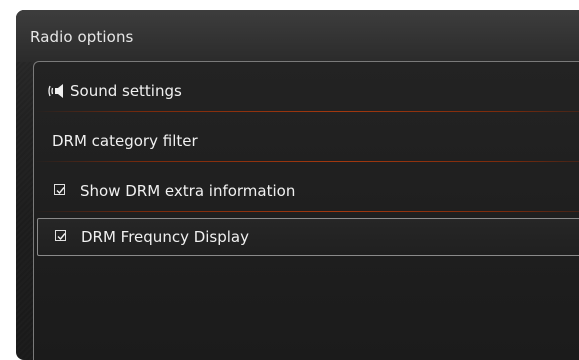 Image resolution: width=579 pixels, height=360 pixels. I want to click on menu-item-label: Show DRM extra information, so click(188, 191).